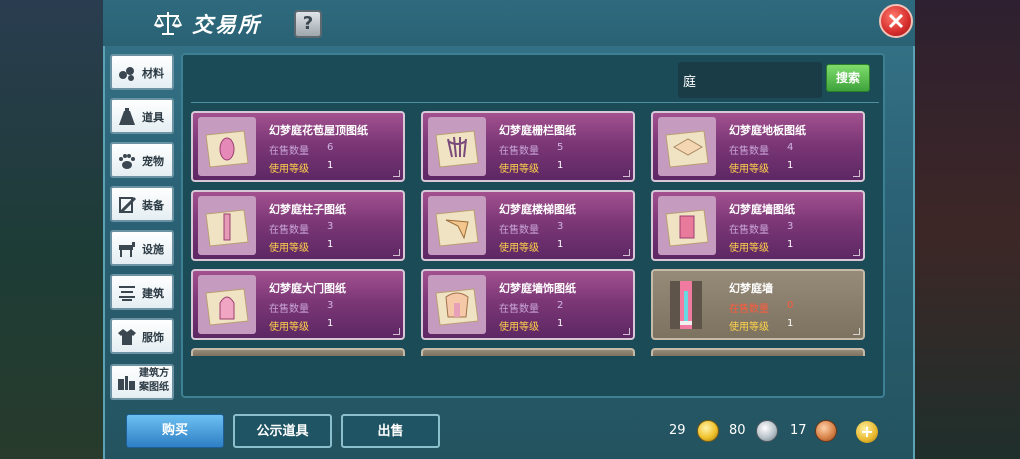 The image size is (1020, 459). Describe the element at coordinates (867, 432) in the screenshot. I see `add-currency-button: +` at that location.